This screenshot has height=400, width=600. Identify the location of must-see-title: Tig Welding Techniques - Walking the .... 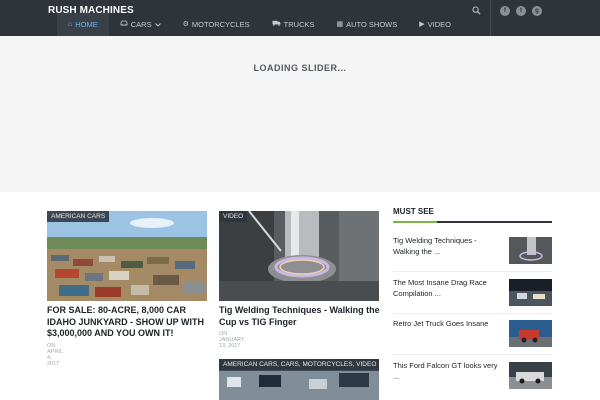
(449, 246).